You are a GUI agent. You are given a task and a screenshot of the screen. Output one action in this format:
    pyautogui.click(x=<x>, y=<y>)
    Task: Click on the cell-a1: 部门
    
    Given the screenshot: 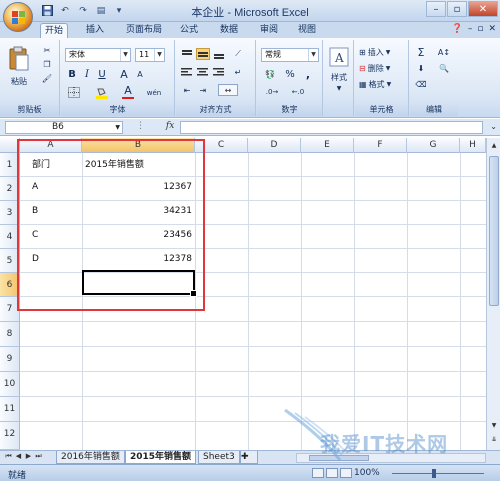 What is the action you would take?
    pyautogui.click(x=41, y=163)
    